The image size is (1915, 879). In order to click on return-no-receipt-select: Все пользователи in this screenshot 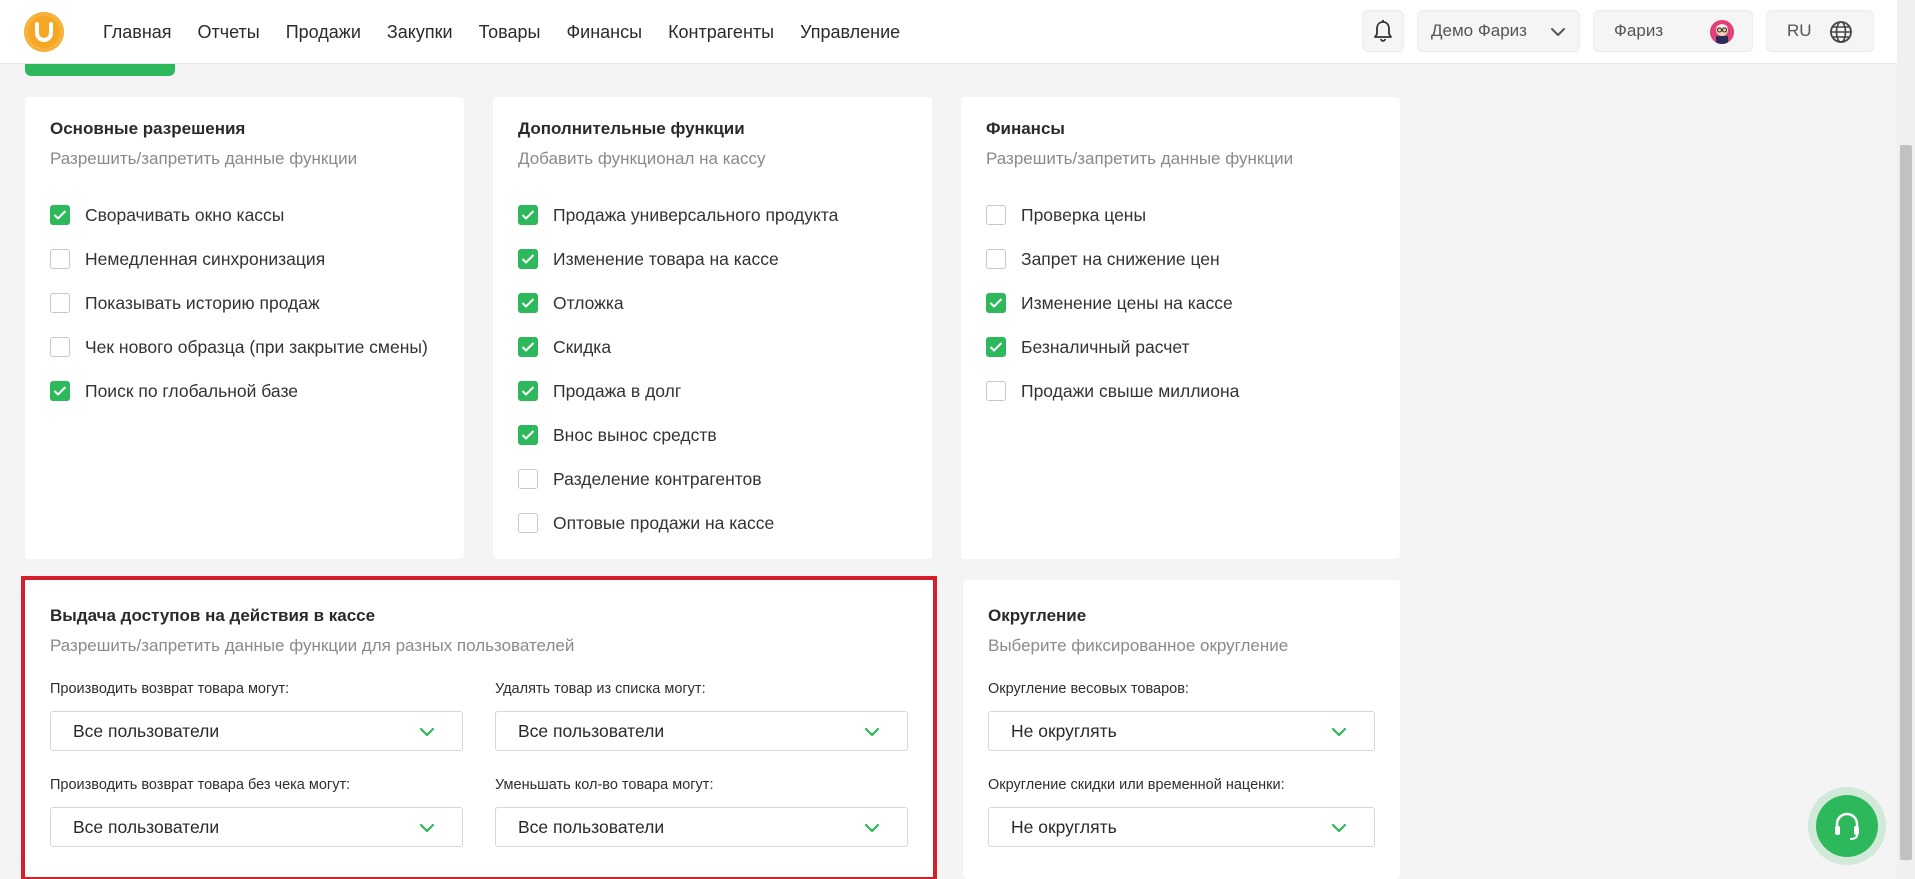, I will do `click(256, 827)`.